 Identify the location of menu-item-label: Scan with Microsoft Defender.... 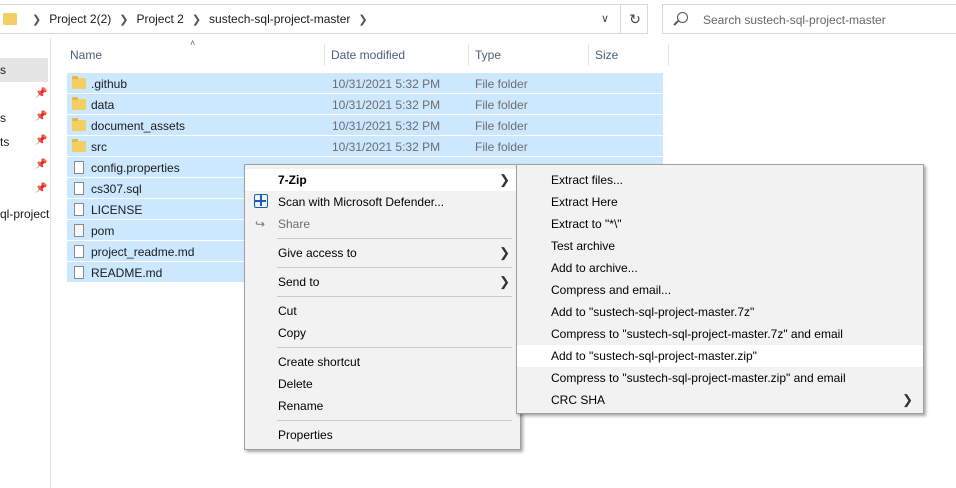
(361, 202).